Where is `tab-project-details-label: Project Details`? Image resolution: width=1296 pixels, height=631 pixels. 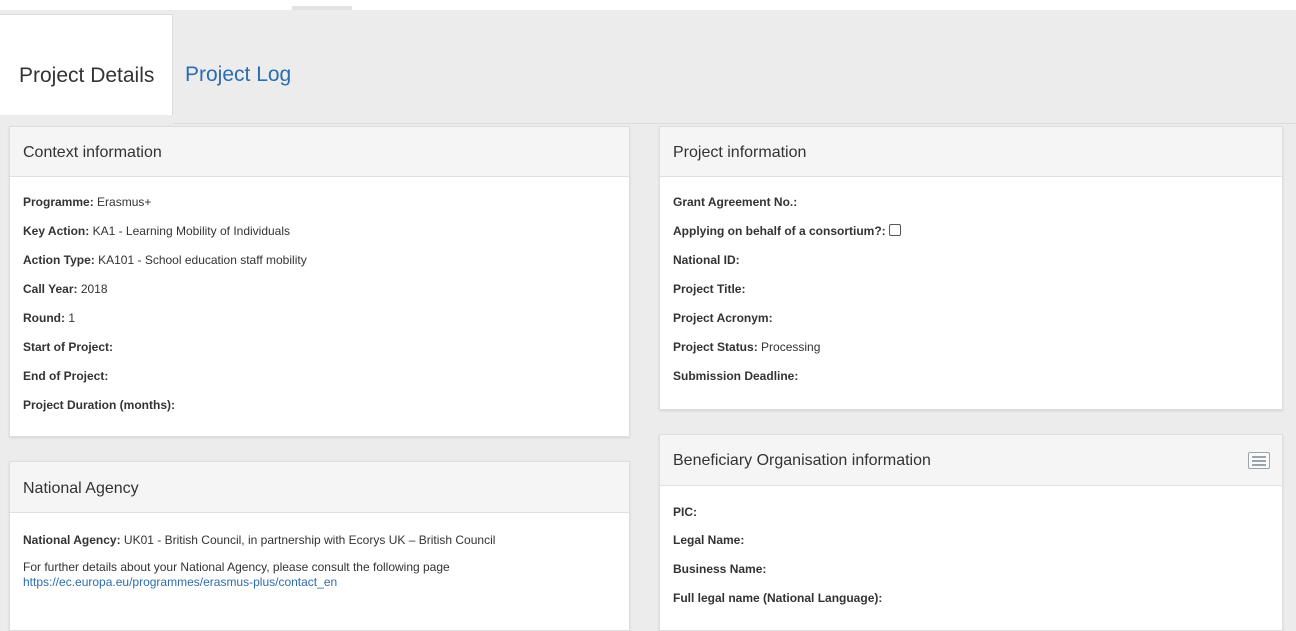
tab-project-details-label: Project Details is located at coordinates (87, 75).